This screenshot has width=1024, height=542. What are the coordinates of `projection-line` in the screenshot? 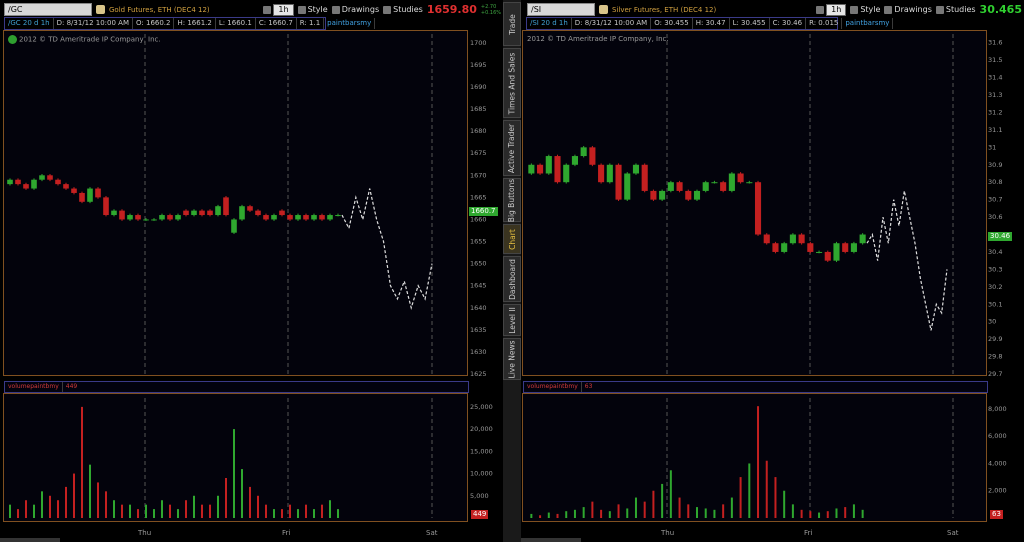 It's located at (387, 249).